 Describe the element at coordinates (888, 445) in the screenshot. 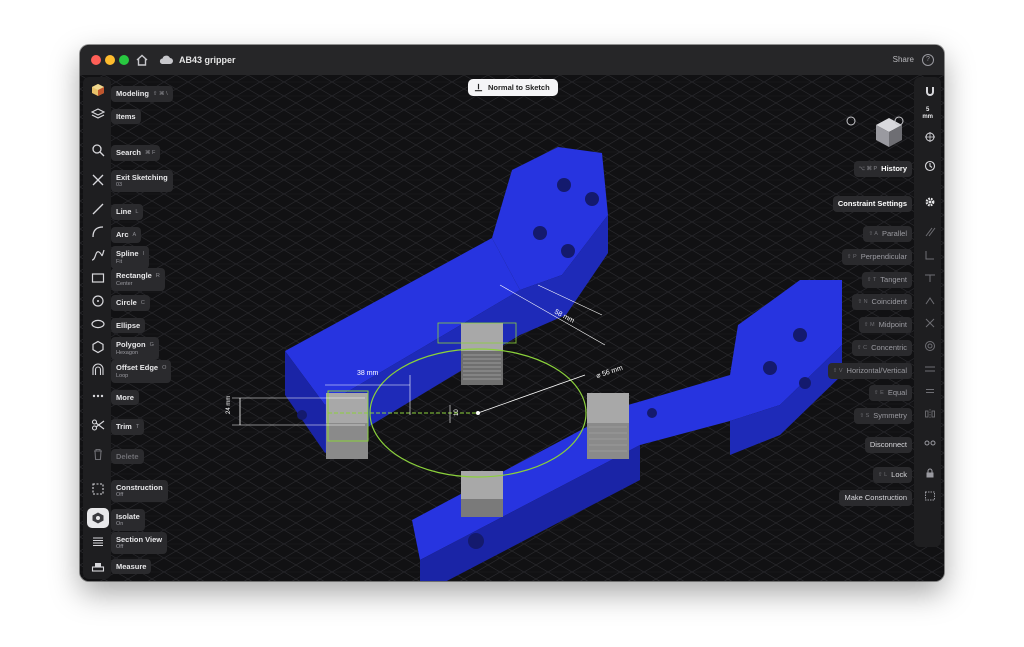

I see `disconnect-button: Disconnect` at that location.